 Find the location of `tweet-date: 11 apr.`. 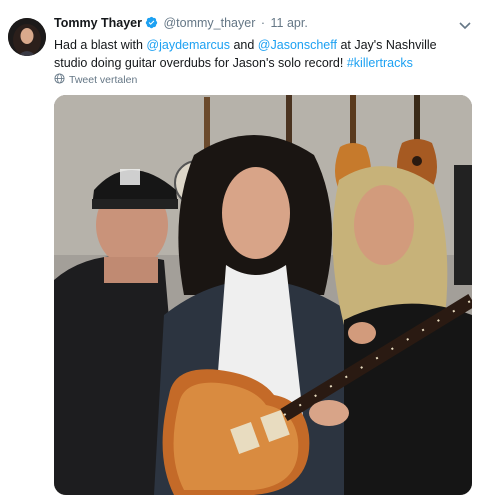

tweet-date: 11 apr. is located at coordinates (289, 23).